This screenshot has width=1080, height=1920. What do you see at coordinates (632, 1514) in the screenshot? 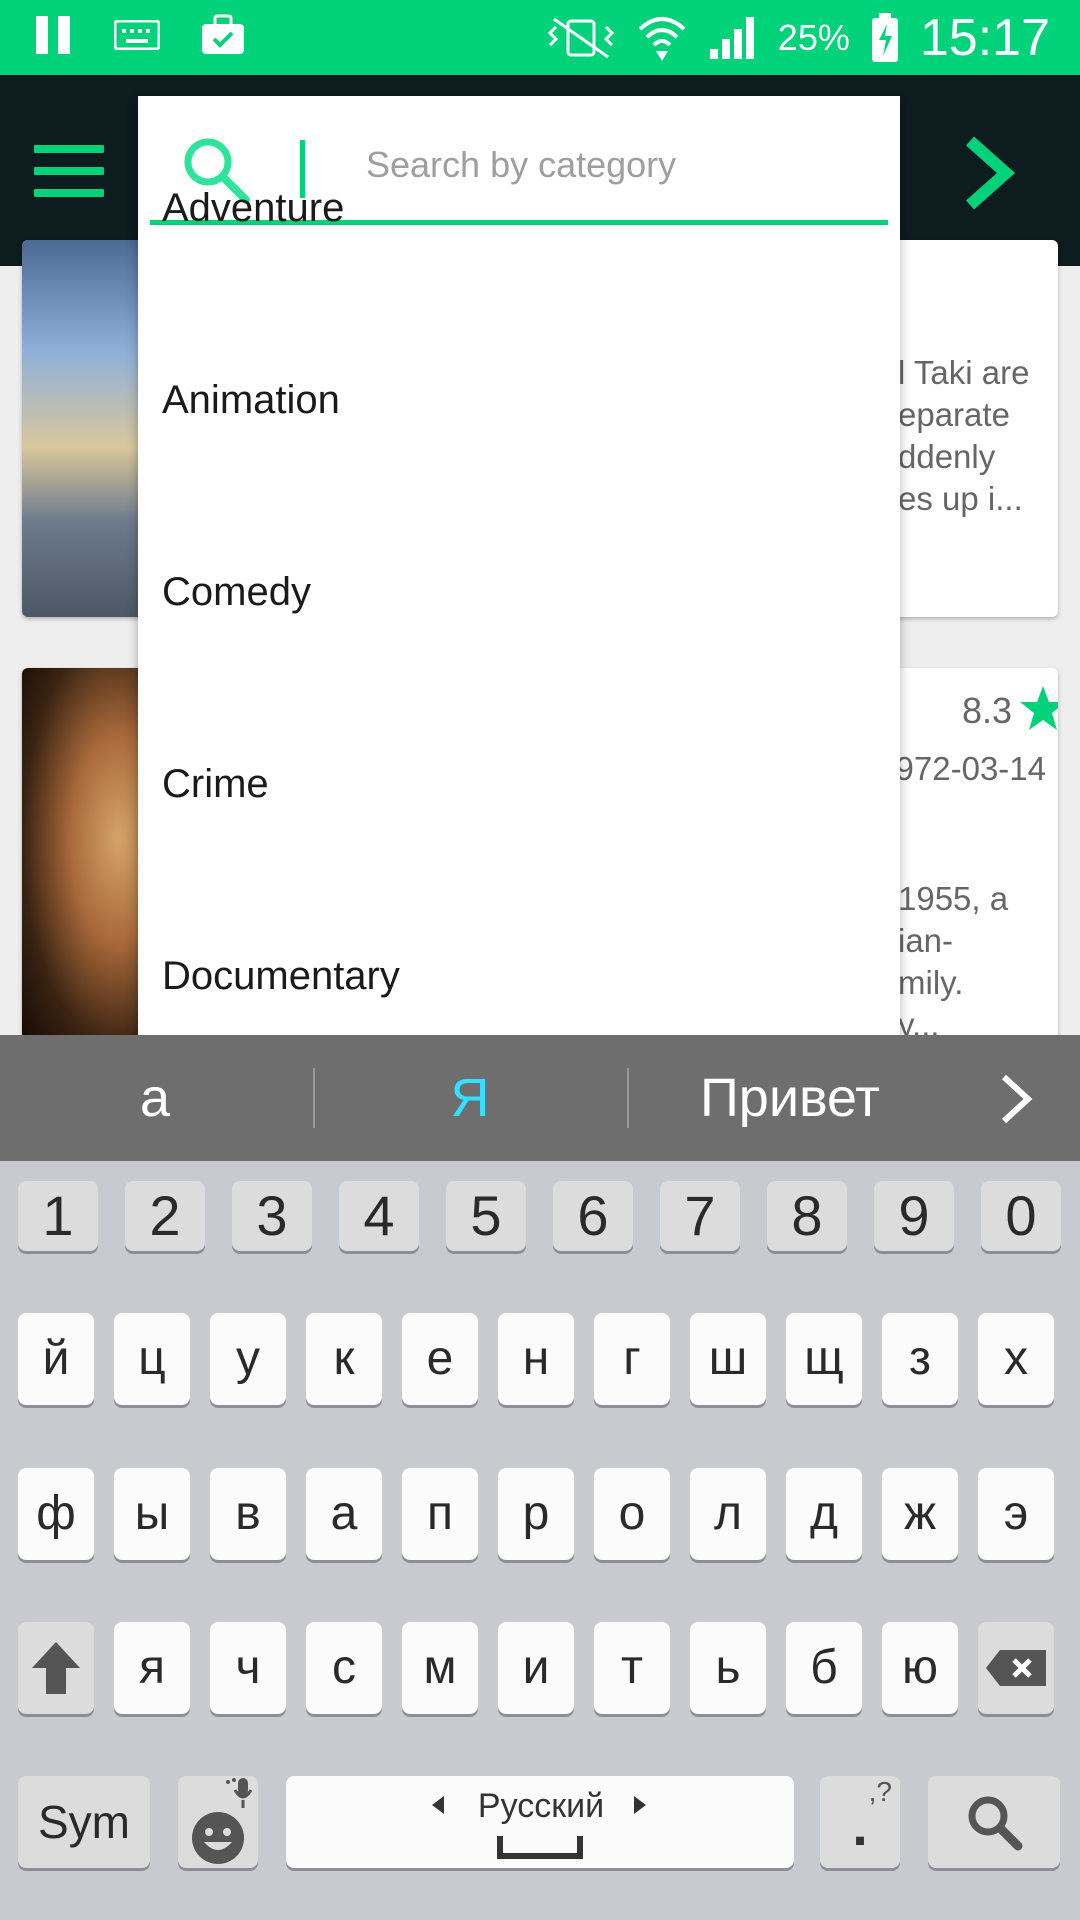
I see `key-letter: о` at bounding box center [632, 1514].